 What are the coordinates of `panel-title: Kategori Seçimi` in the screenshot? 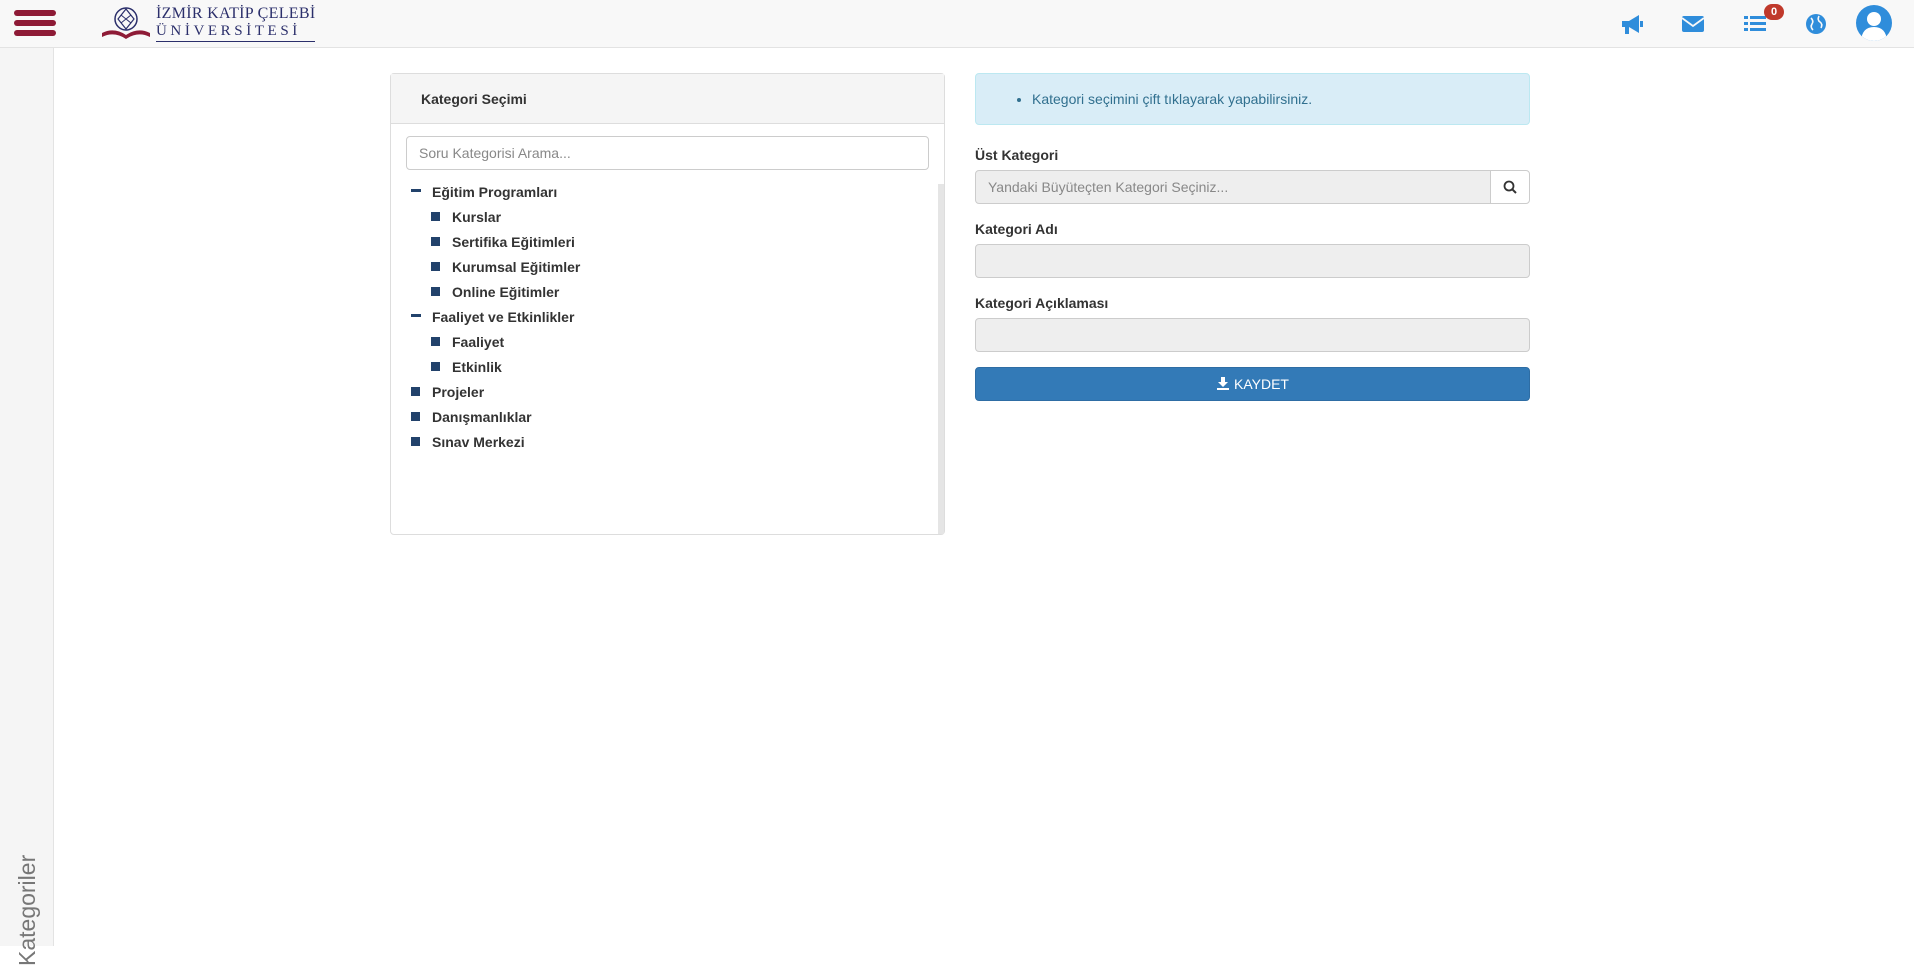 It's located at (667, 99).